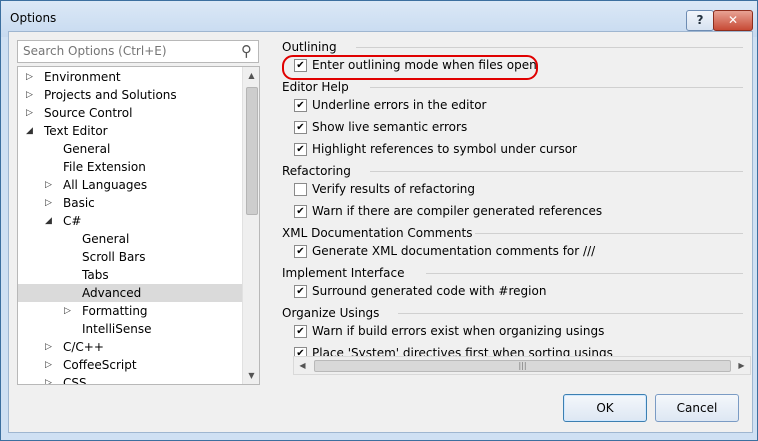 The height and width of the screenshot is (441, 758). Describe the element at coordinates (117, 329) in the screenshot. I see `tree-item-label: IntelliSense` at that location.